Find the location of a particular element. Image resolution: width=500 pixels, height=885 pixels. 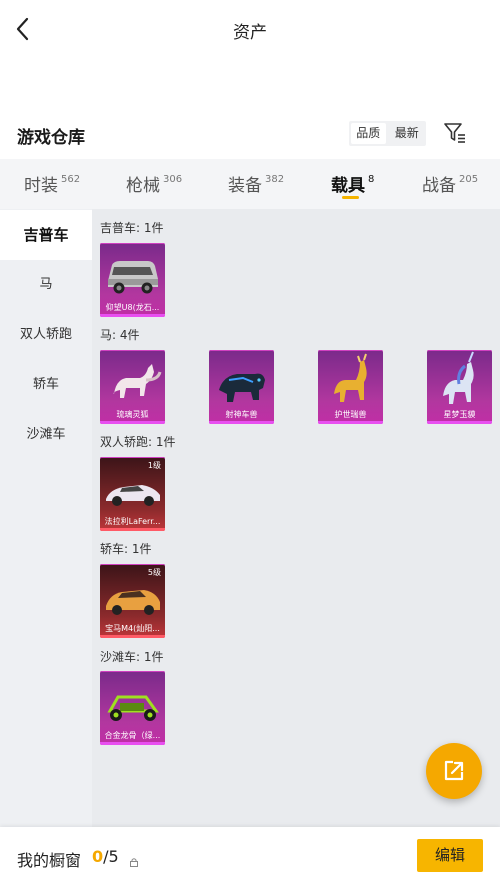

sort-toggle: 品质 最新 is located at coordinates (387, 133).